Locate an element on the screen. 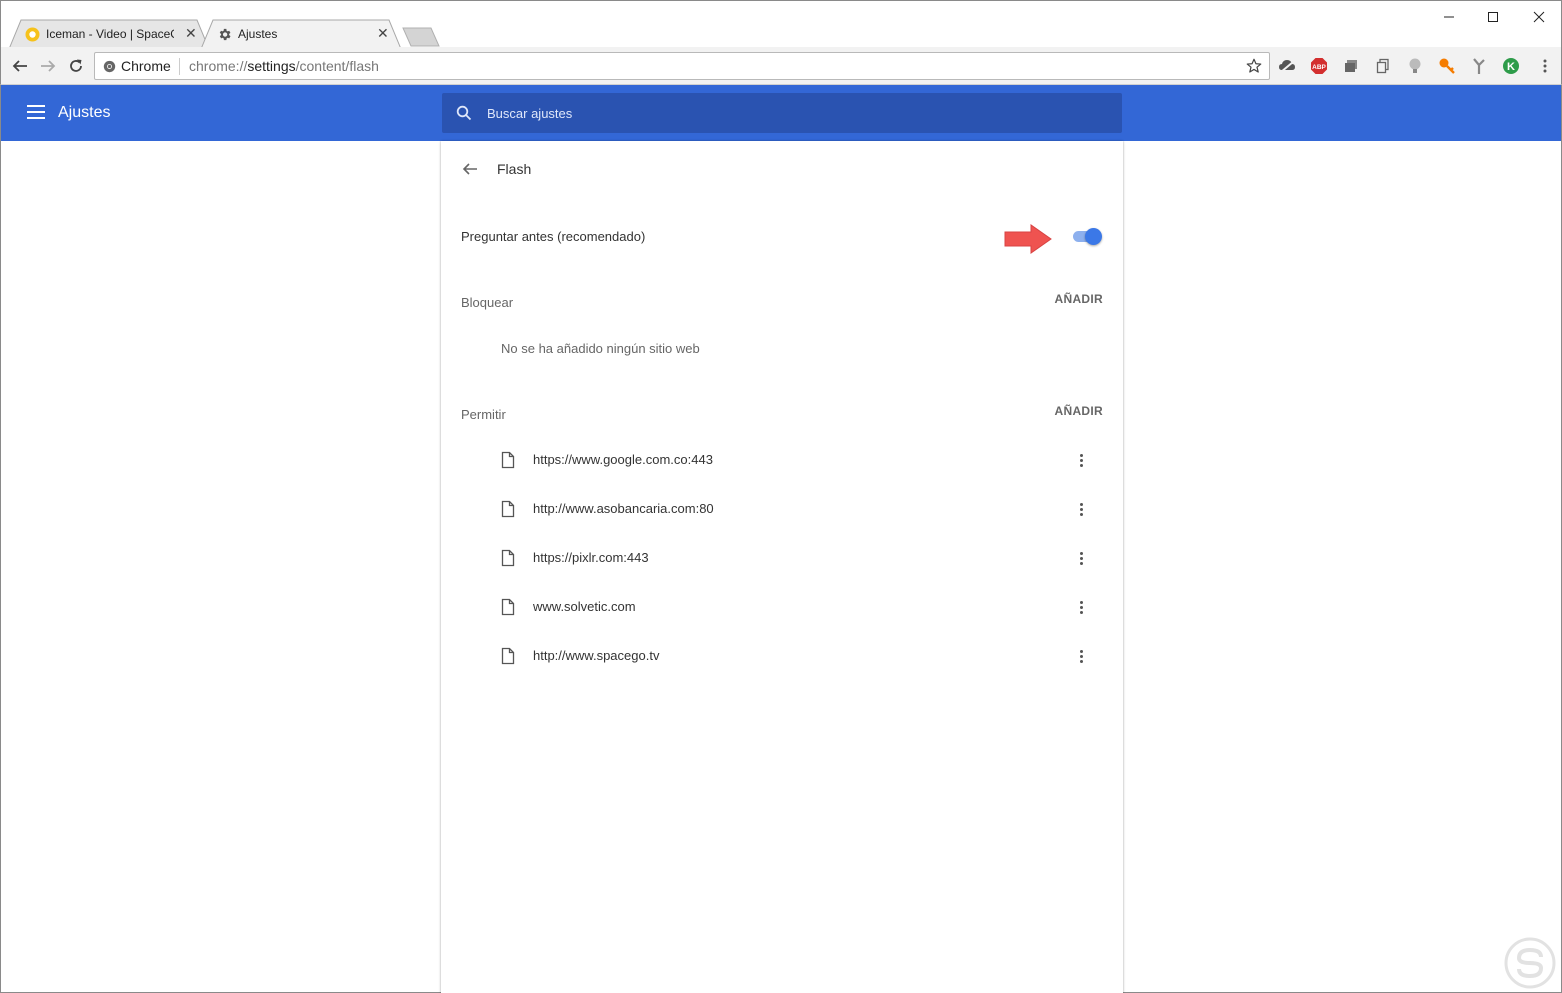  adblock-plus-icon: ABP is located at coordinates (1319, 66).